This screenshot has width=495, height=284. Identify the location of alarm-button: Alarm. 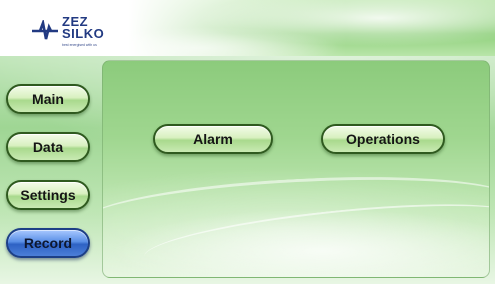
(213, 139).